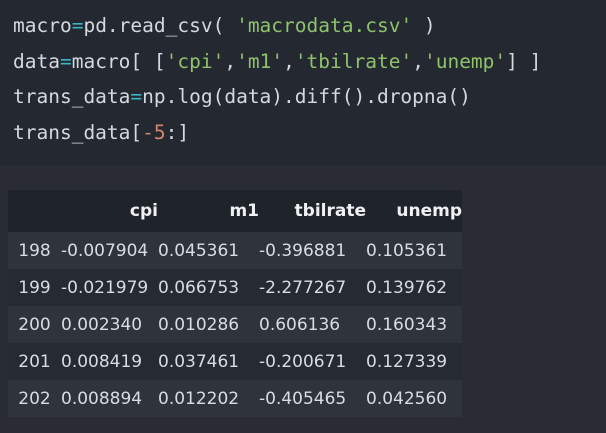 The width and height of the screenshot is (606, 433). What do you see at coordinates (42, 25) in the screenshot?
I see `code-token-plain: macro` at bounding box center [42, 25].